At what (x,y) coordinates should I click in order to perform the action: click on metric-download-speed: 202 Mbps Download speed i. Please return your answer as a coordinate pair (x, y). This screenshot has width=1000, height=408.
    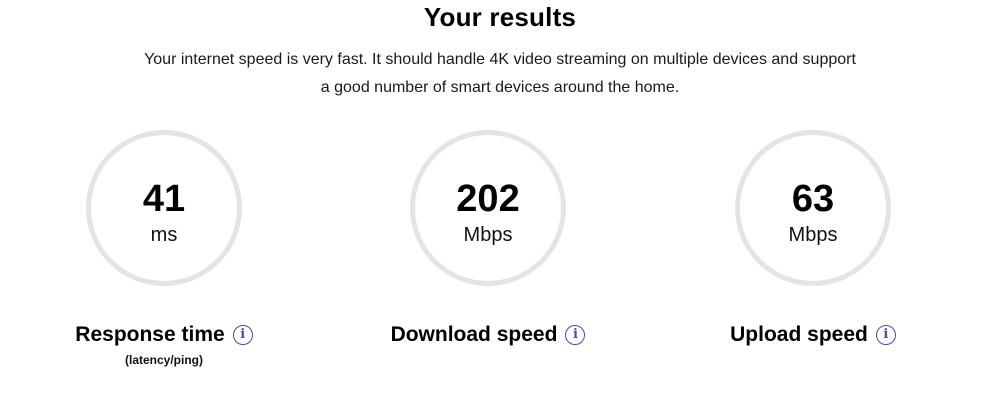
    Looking at the image, I should click on (488, 240).